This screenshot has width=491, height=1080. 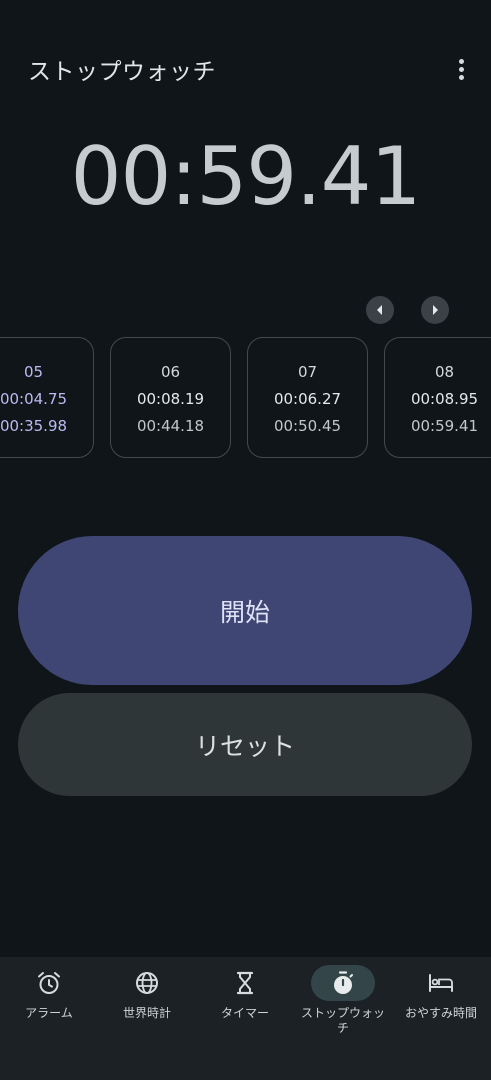 I want to click on nav-item-bedtime: おやすみ時間, so click(x=441, y=1018).